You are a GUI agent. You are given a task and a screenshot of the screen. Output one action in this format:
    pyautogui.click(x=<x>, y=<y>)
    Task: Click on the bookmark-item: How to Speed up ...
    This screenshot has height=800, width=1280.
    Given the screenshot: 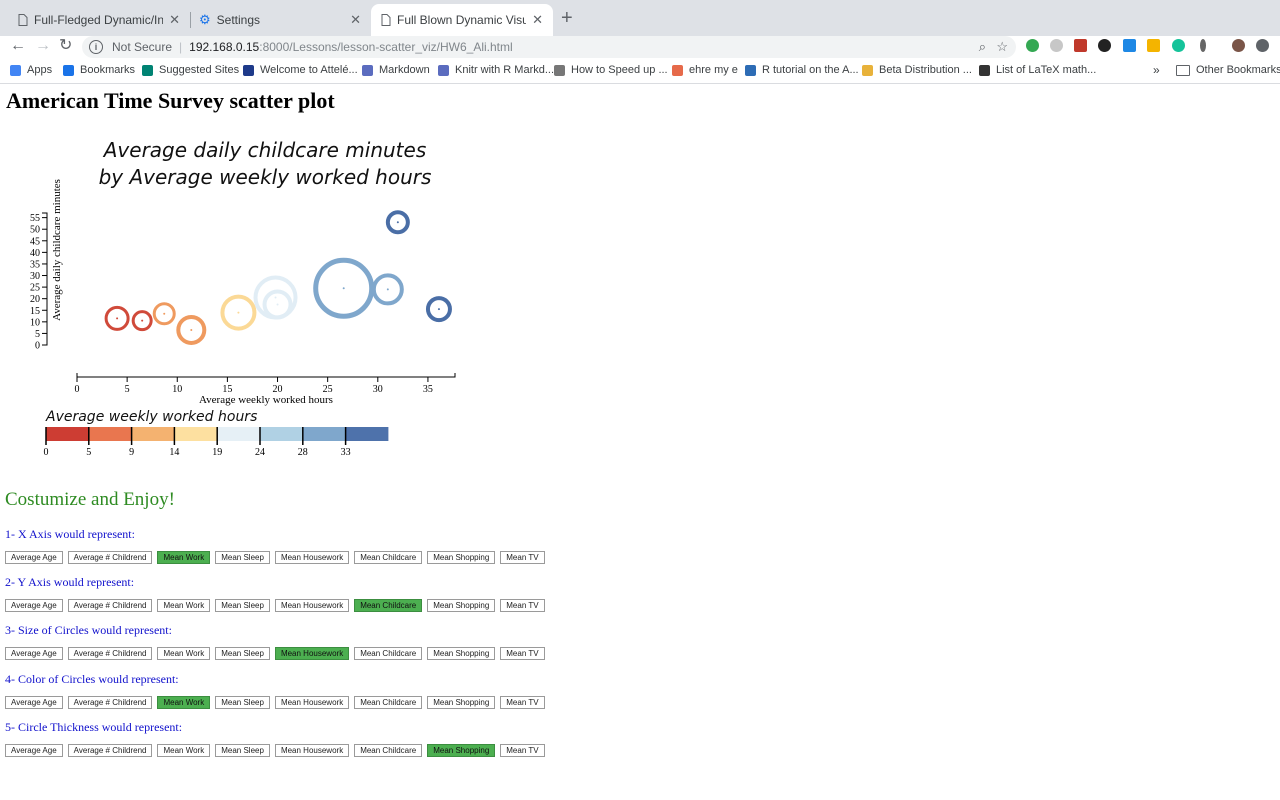 What is the action you would take?
    pyautogui.click(x=611, y=70)
    